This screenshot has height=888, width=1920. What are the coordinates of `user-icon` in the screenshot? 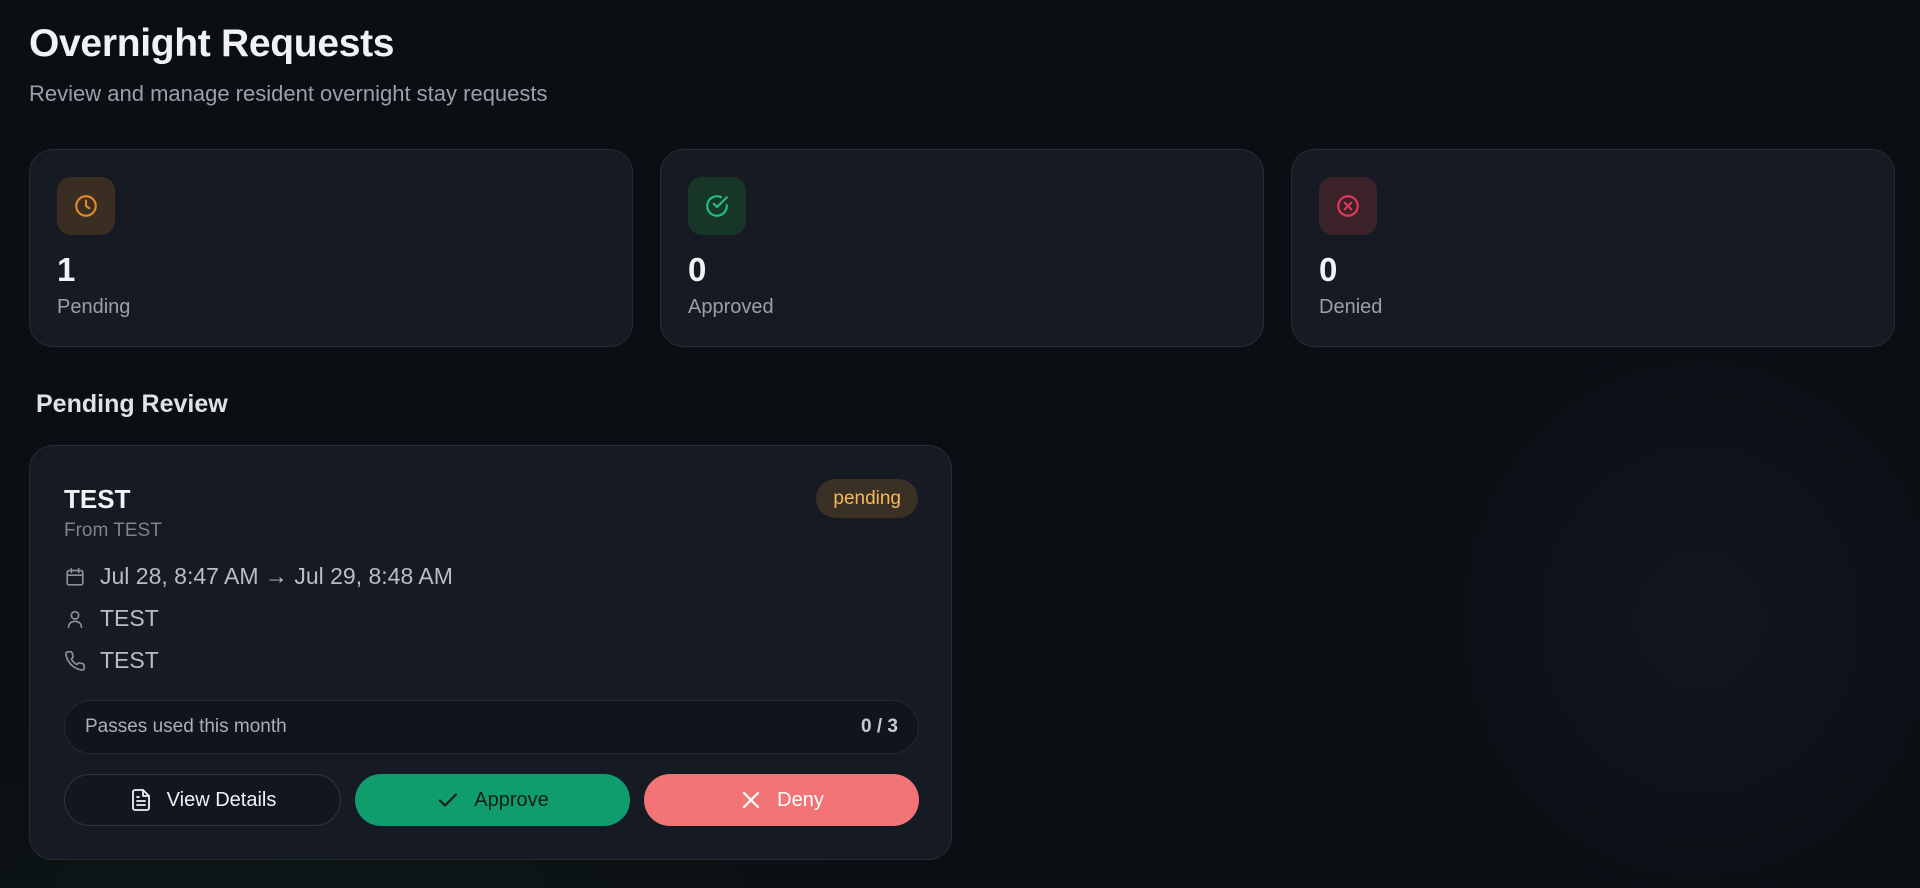 It's located at (75, 619).